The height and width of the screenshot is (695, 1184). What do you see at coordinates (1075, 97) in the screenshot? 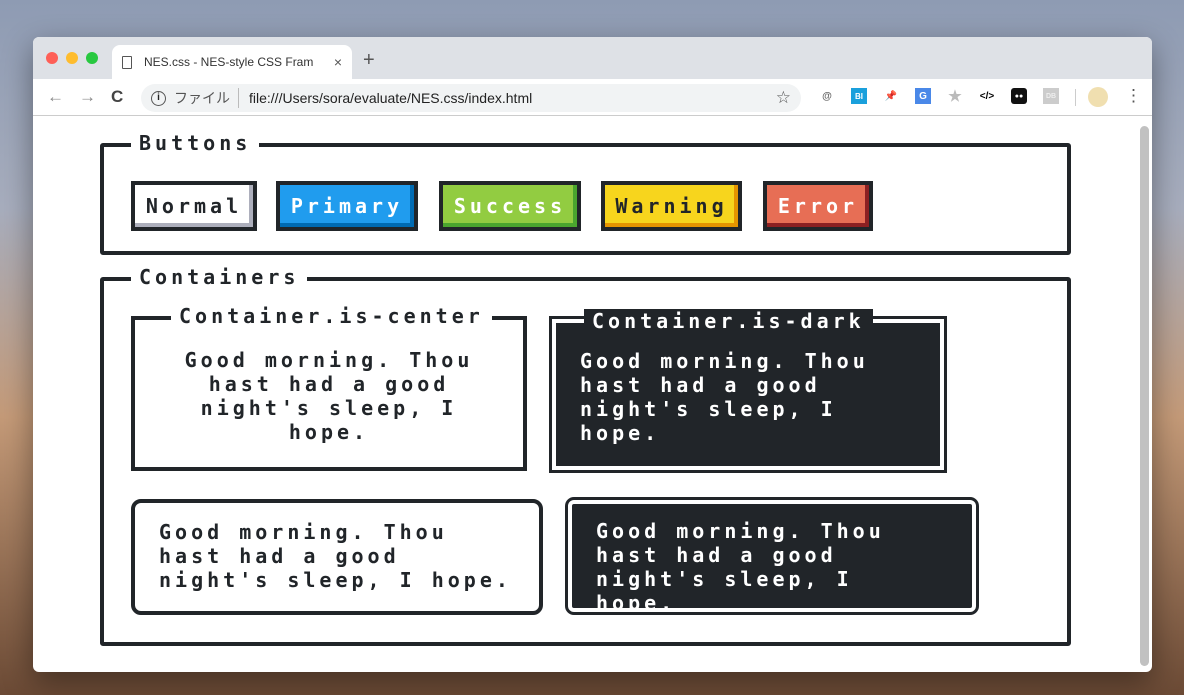
I see `toolbar-divider` at bounding box center [1075, 97].